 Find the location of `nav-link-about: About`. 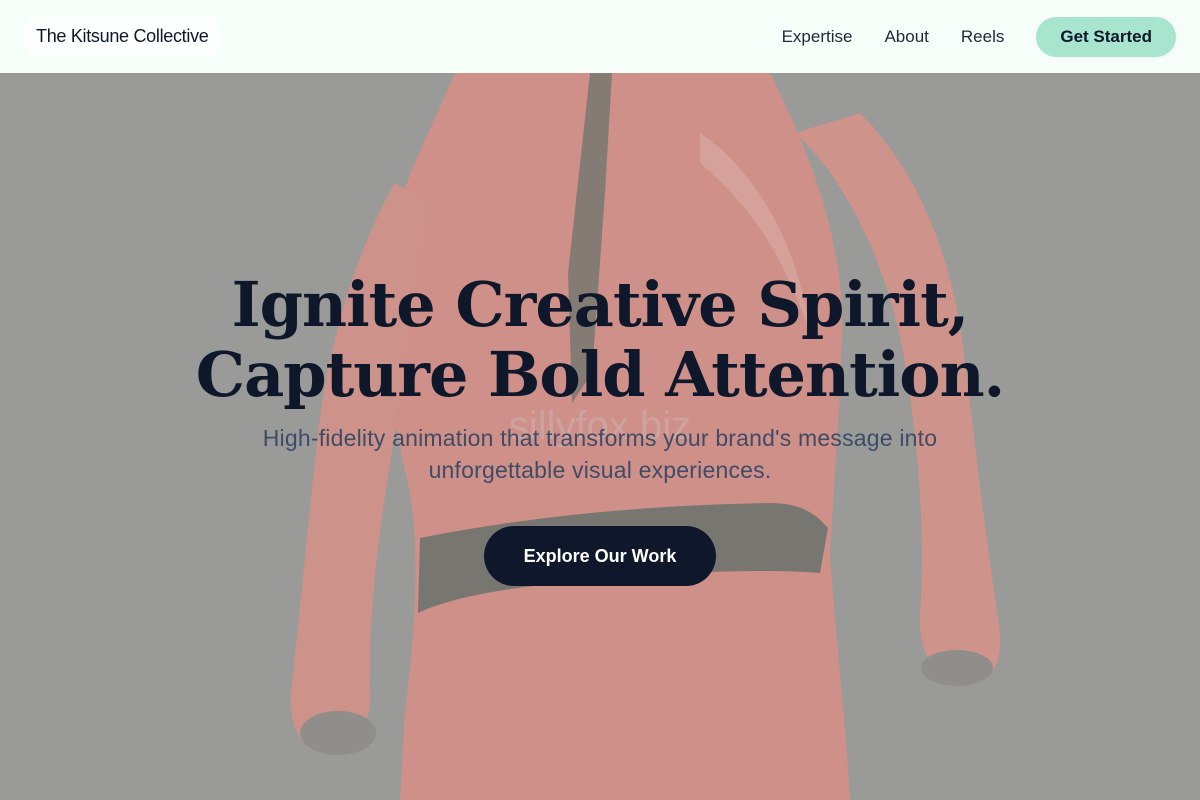

nav-link-about: About is located at coordinates (906, 37).